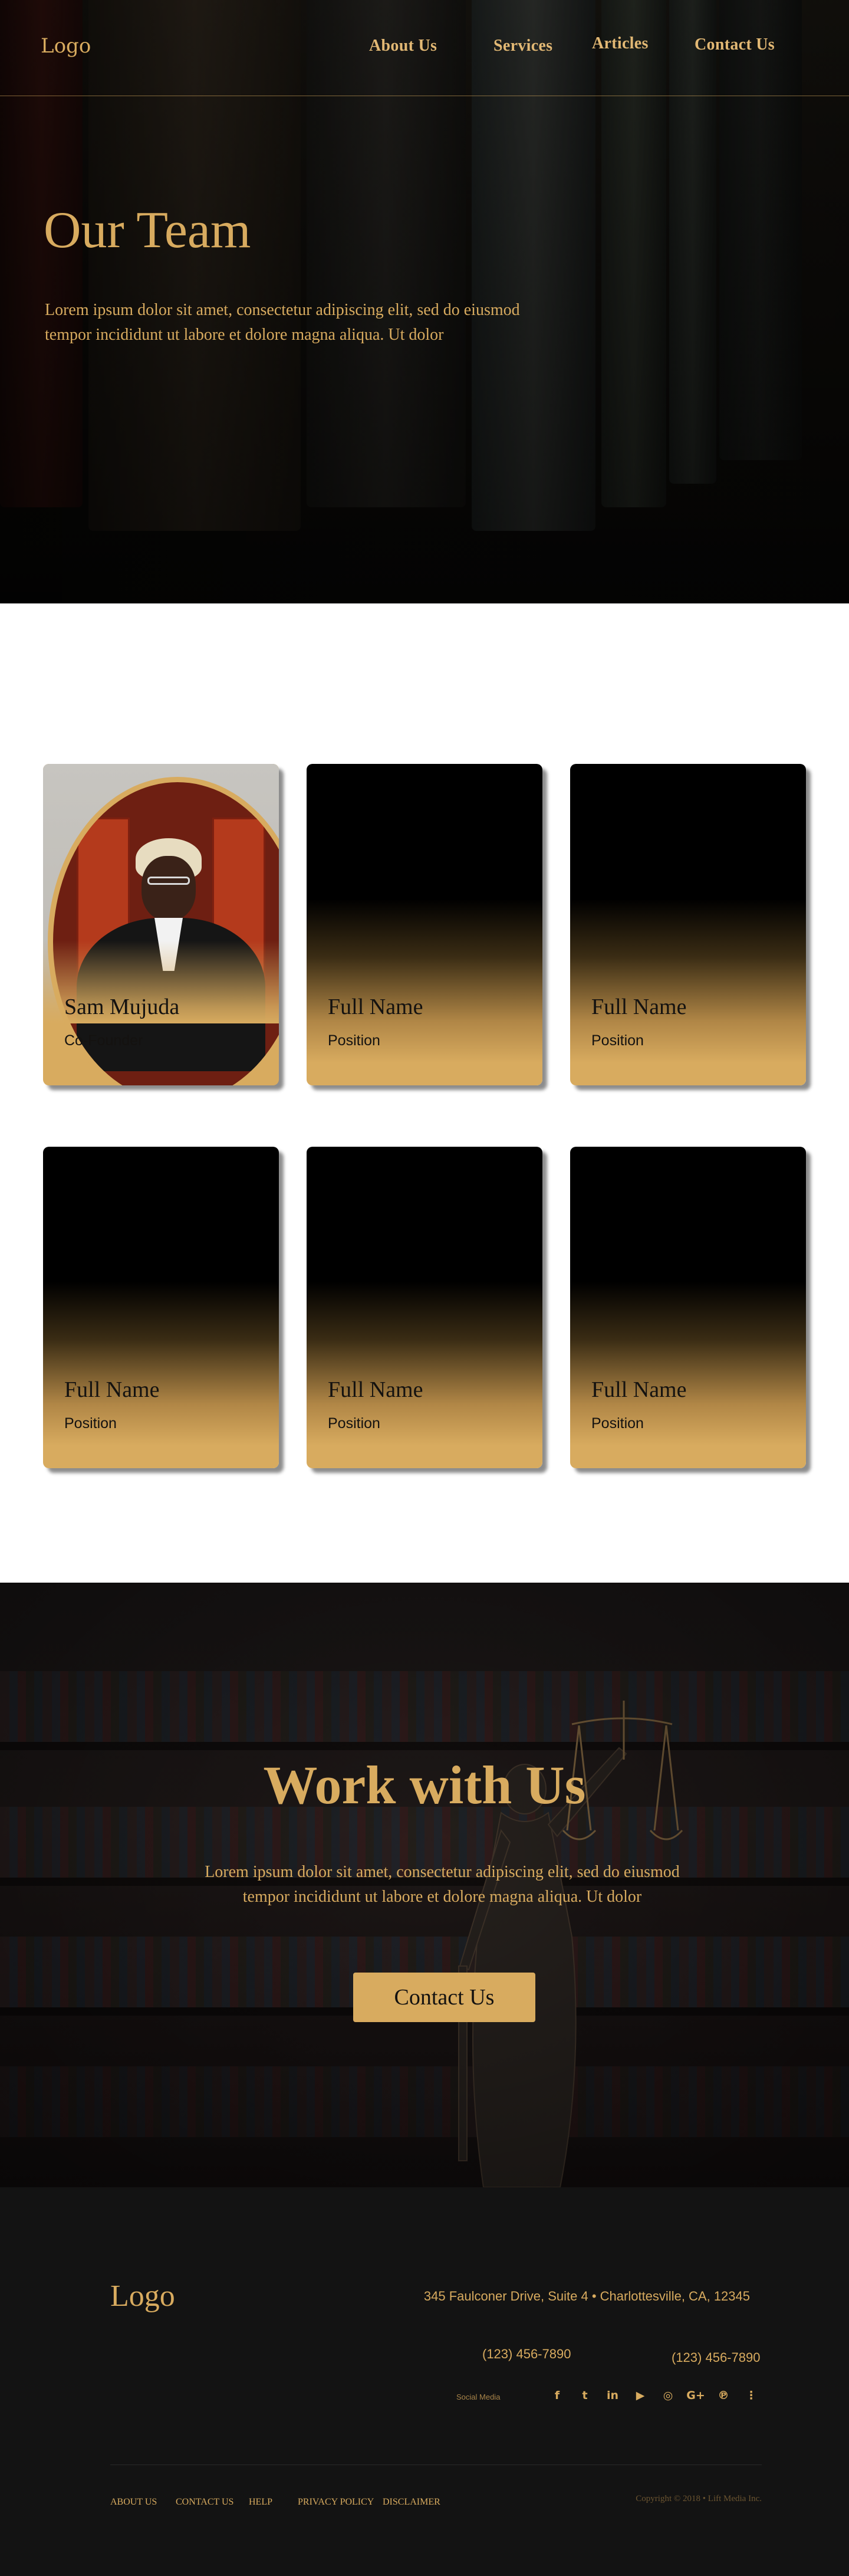  I want to click on photo-face, so click(169, 888).